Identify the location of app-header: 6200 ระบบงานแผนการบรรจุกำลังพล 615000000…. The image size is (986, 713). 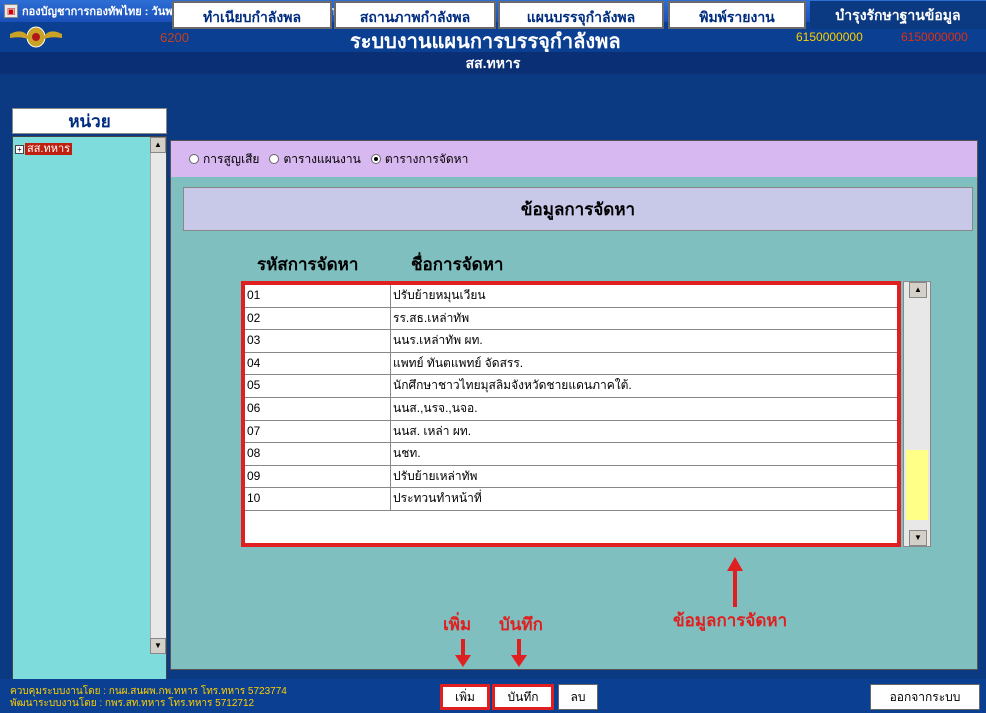
(493, 48).